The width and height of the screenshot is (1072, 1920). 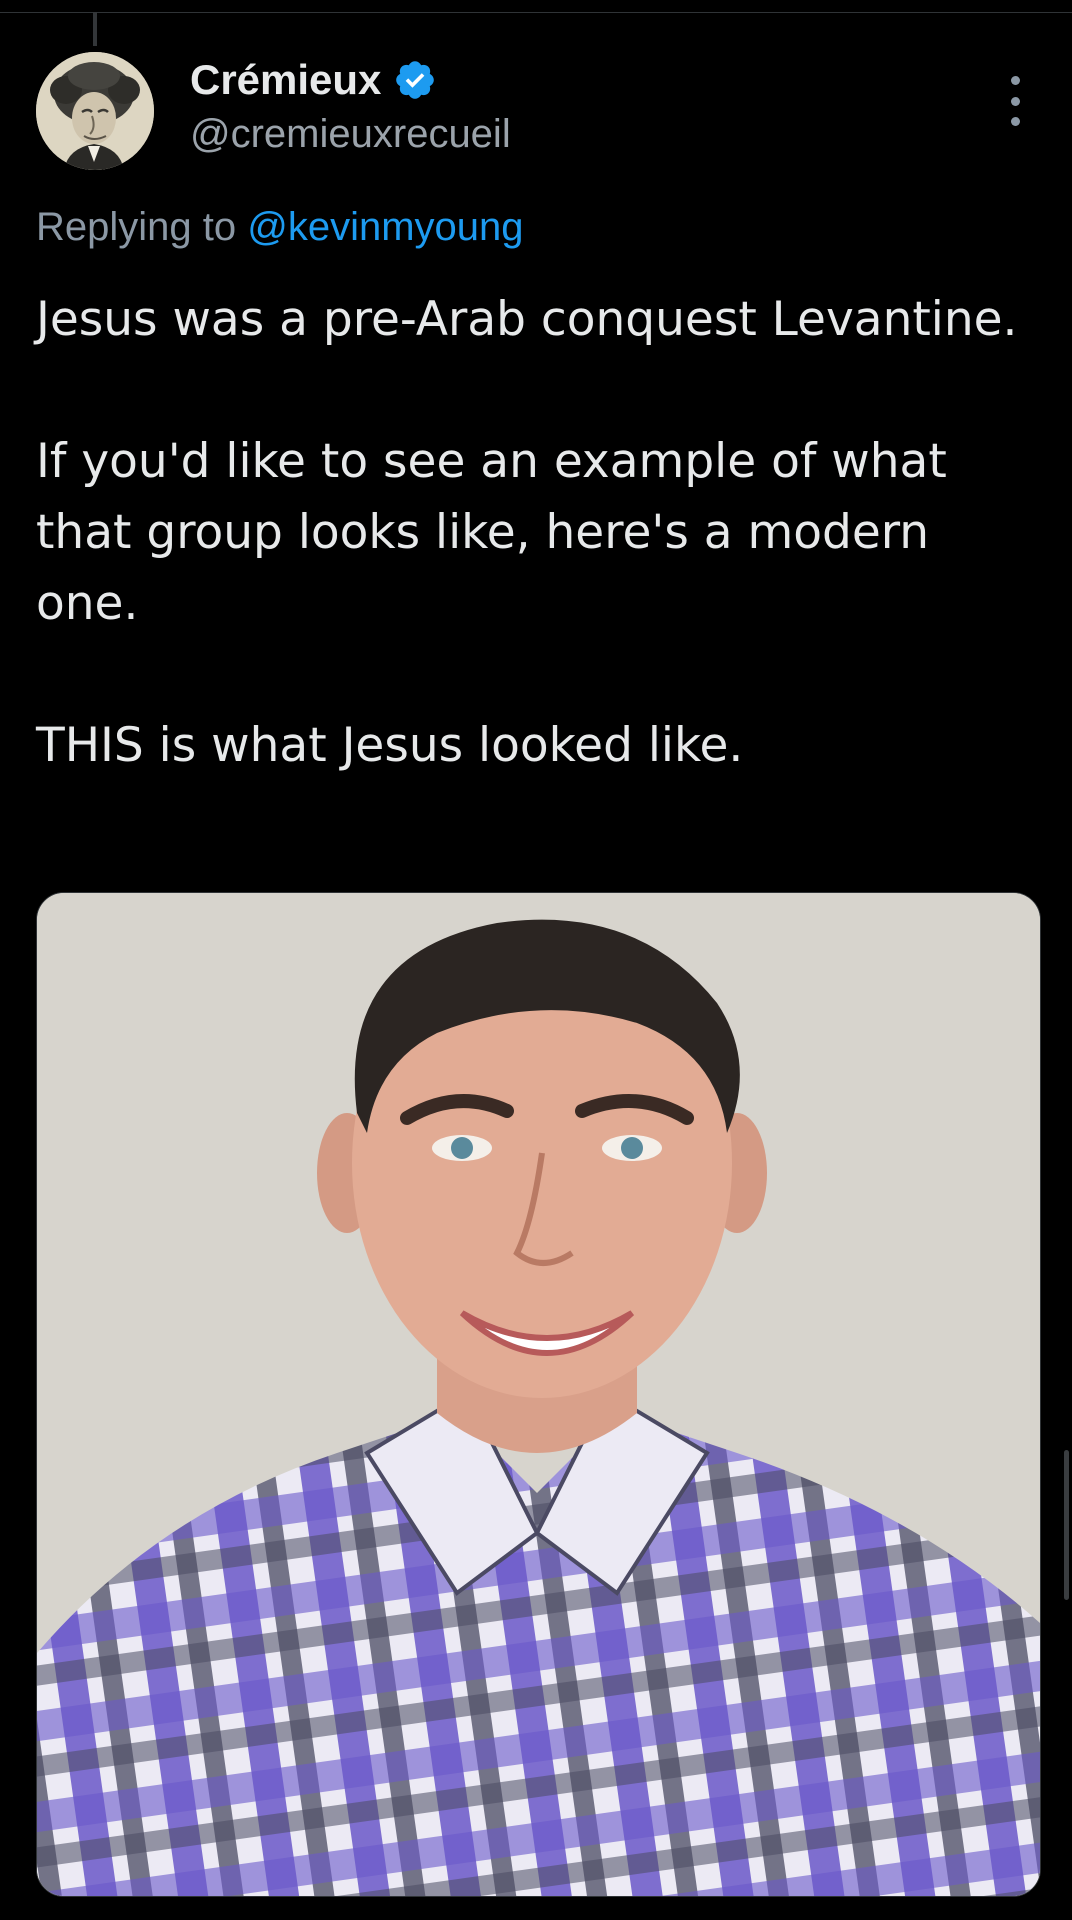 What do you see at coordinates (1066, 1525) in the screenshot?
I see `scrollbar-thumb` at bounding box center [1066, 1525].